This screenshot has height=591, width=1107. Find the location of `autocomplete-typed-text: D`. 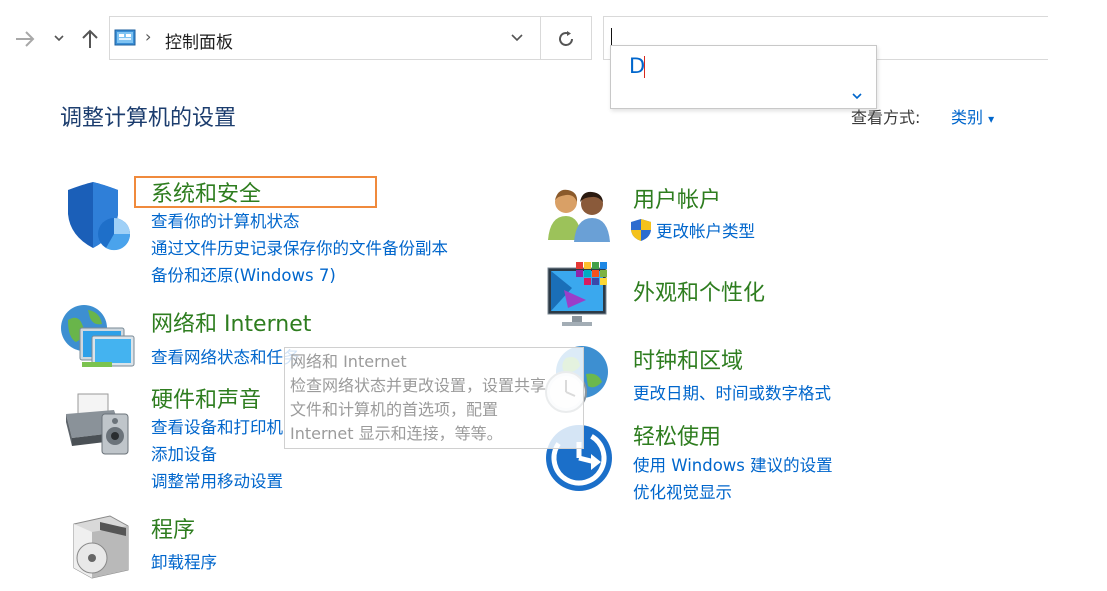

autocomplete-typed-text: D is located at coordinates (637, 66).